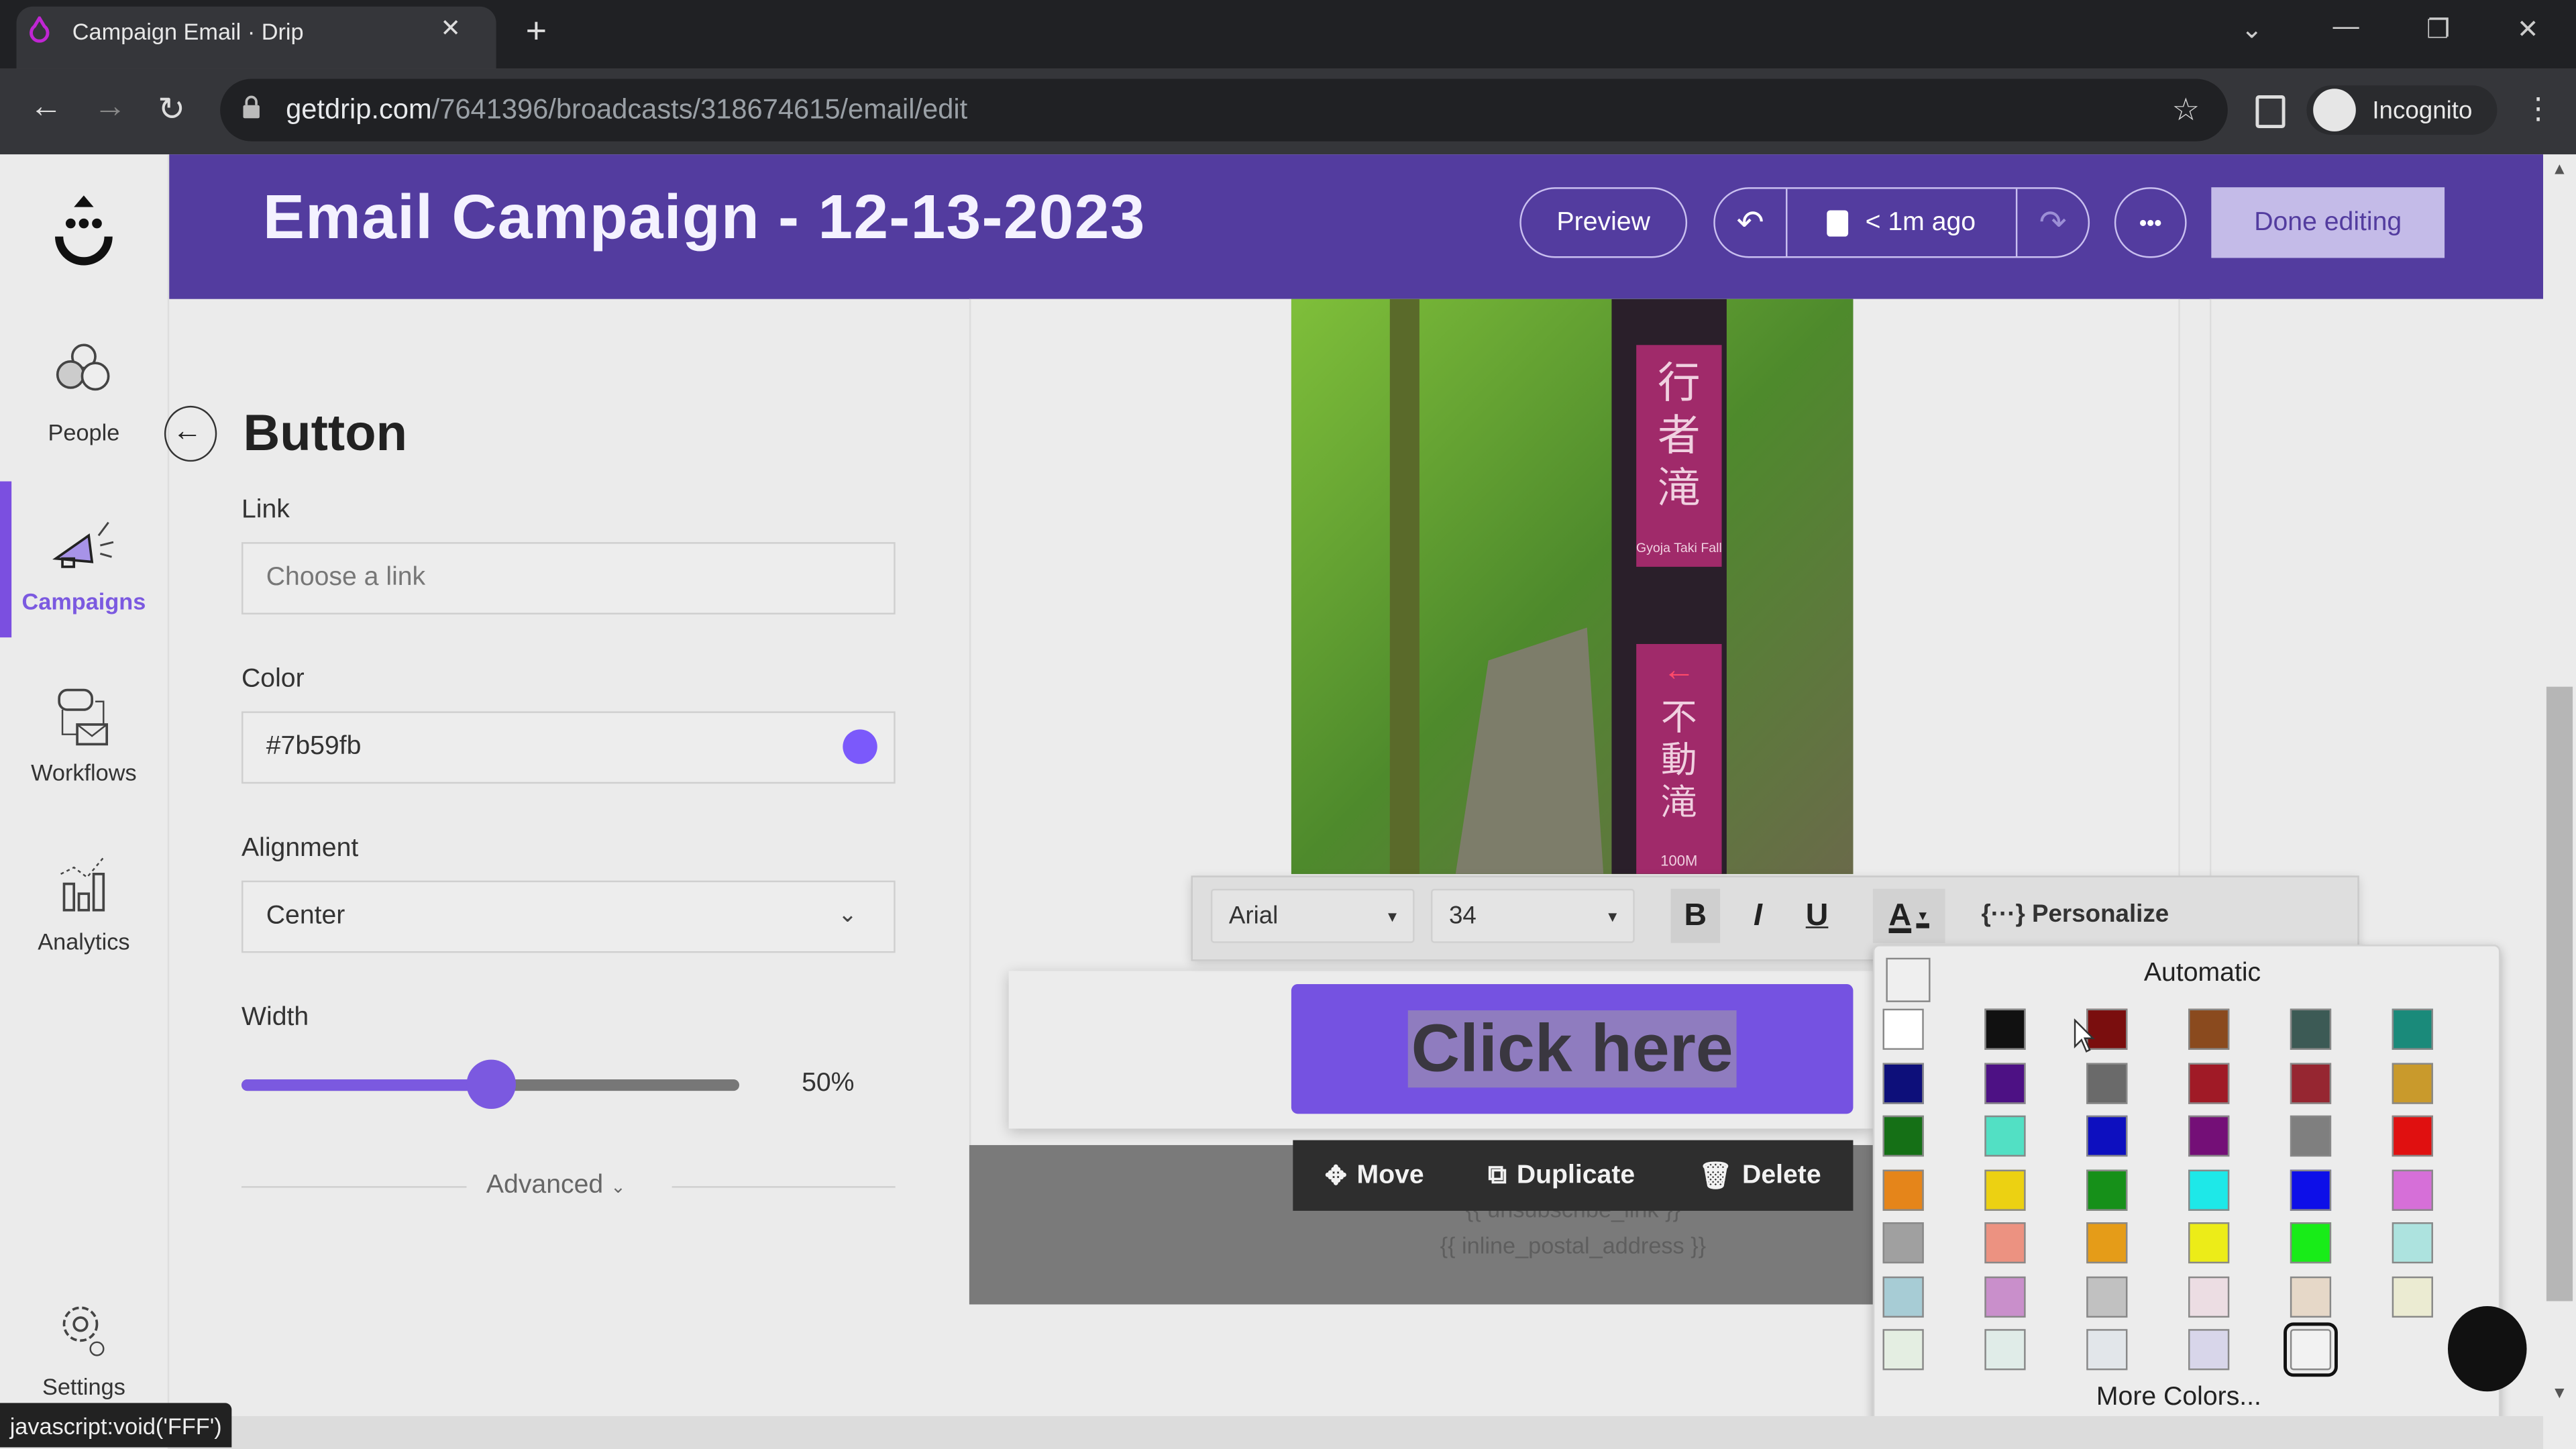 This screenshot has height=1449, width=2576. What do you see at coordinates (83, 228) in the screenshot?
I see `drip-logo-icon` at bounding box center [83, 228].